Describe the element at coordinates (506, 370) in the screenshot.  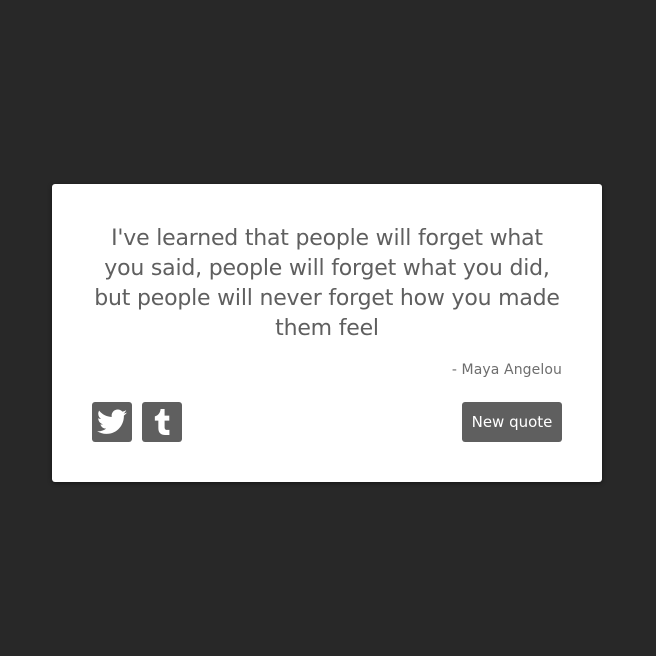
I see `quote-author: - Maya Angelou` at that location.